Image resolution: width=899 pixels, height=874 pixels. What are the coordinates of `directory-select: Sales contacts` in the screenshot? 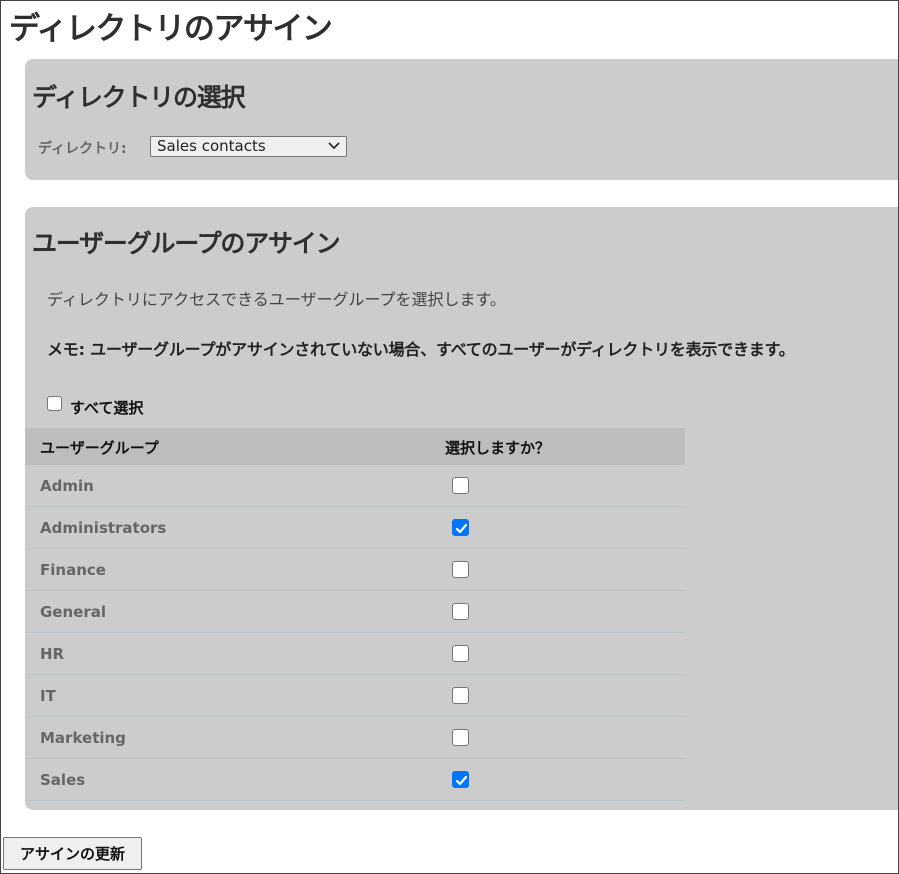 It's located at (248, 146).